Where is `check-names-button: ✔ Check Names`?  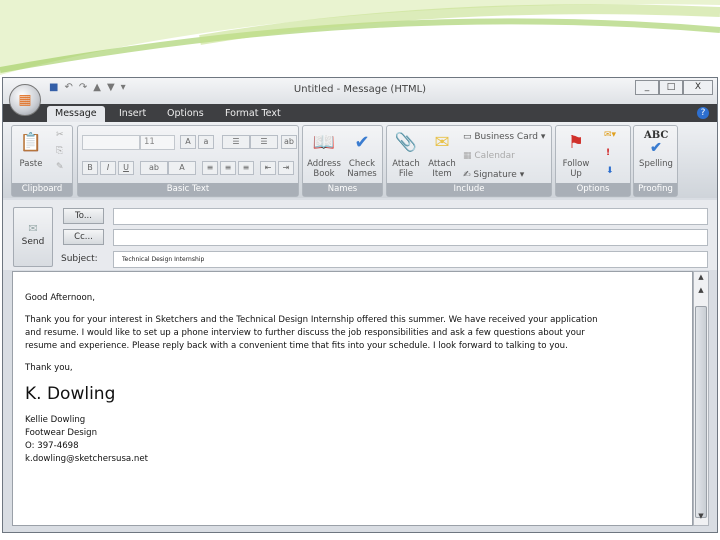 check-names-button: ✔ Check Names is located at coordinates (362, 154).